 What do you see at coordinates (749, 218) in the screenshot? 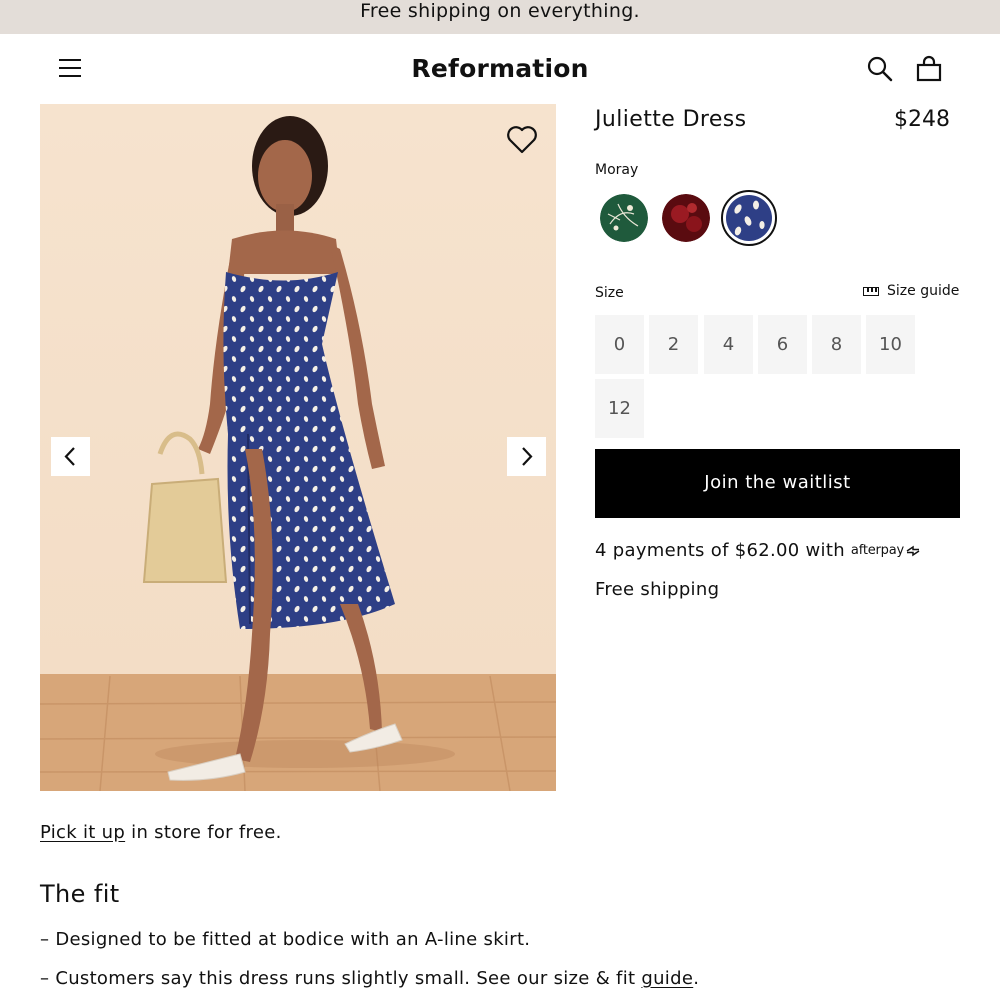
I see `color-swatch-moray` at bounding box center [749, 218].